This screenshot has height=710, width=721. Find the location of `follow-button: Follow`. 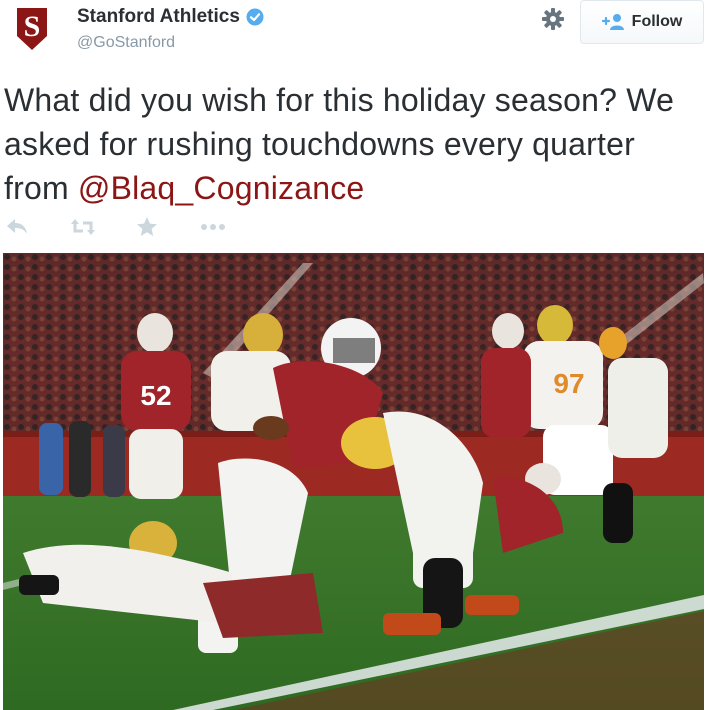

follow-button: Follow is located at coordinates (642, 22).